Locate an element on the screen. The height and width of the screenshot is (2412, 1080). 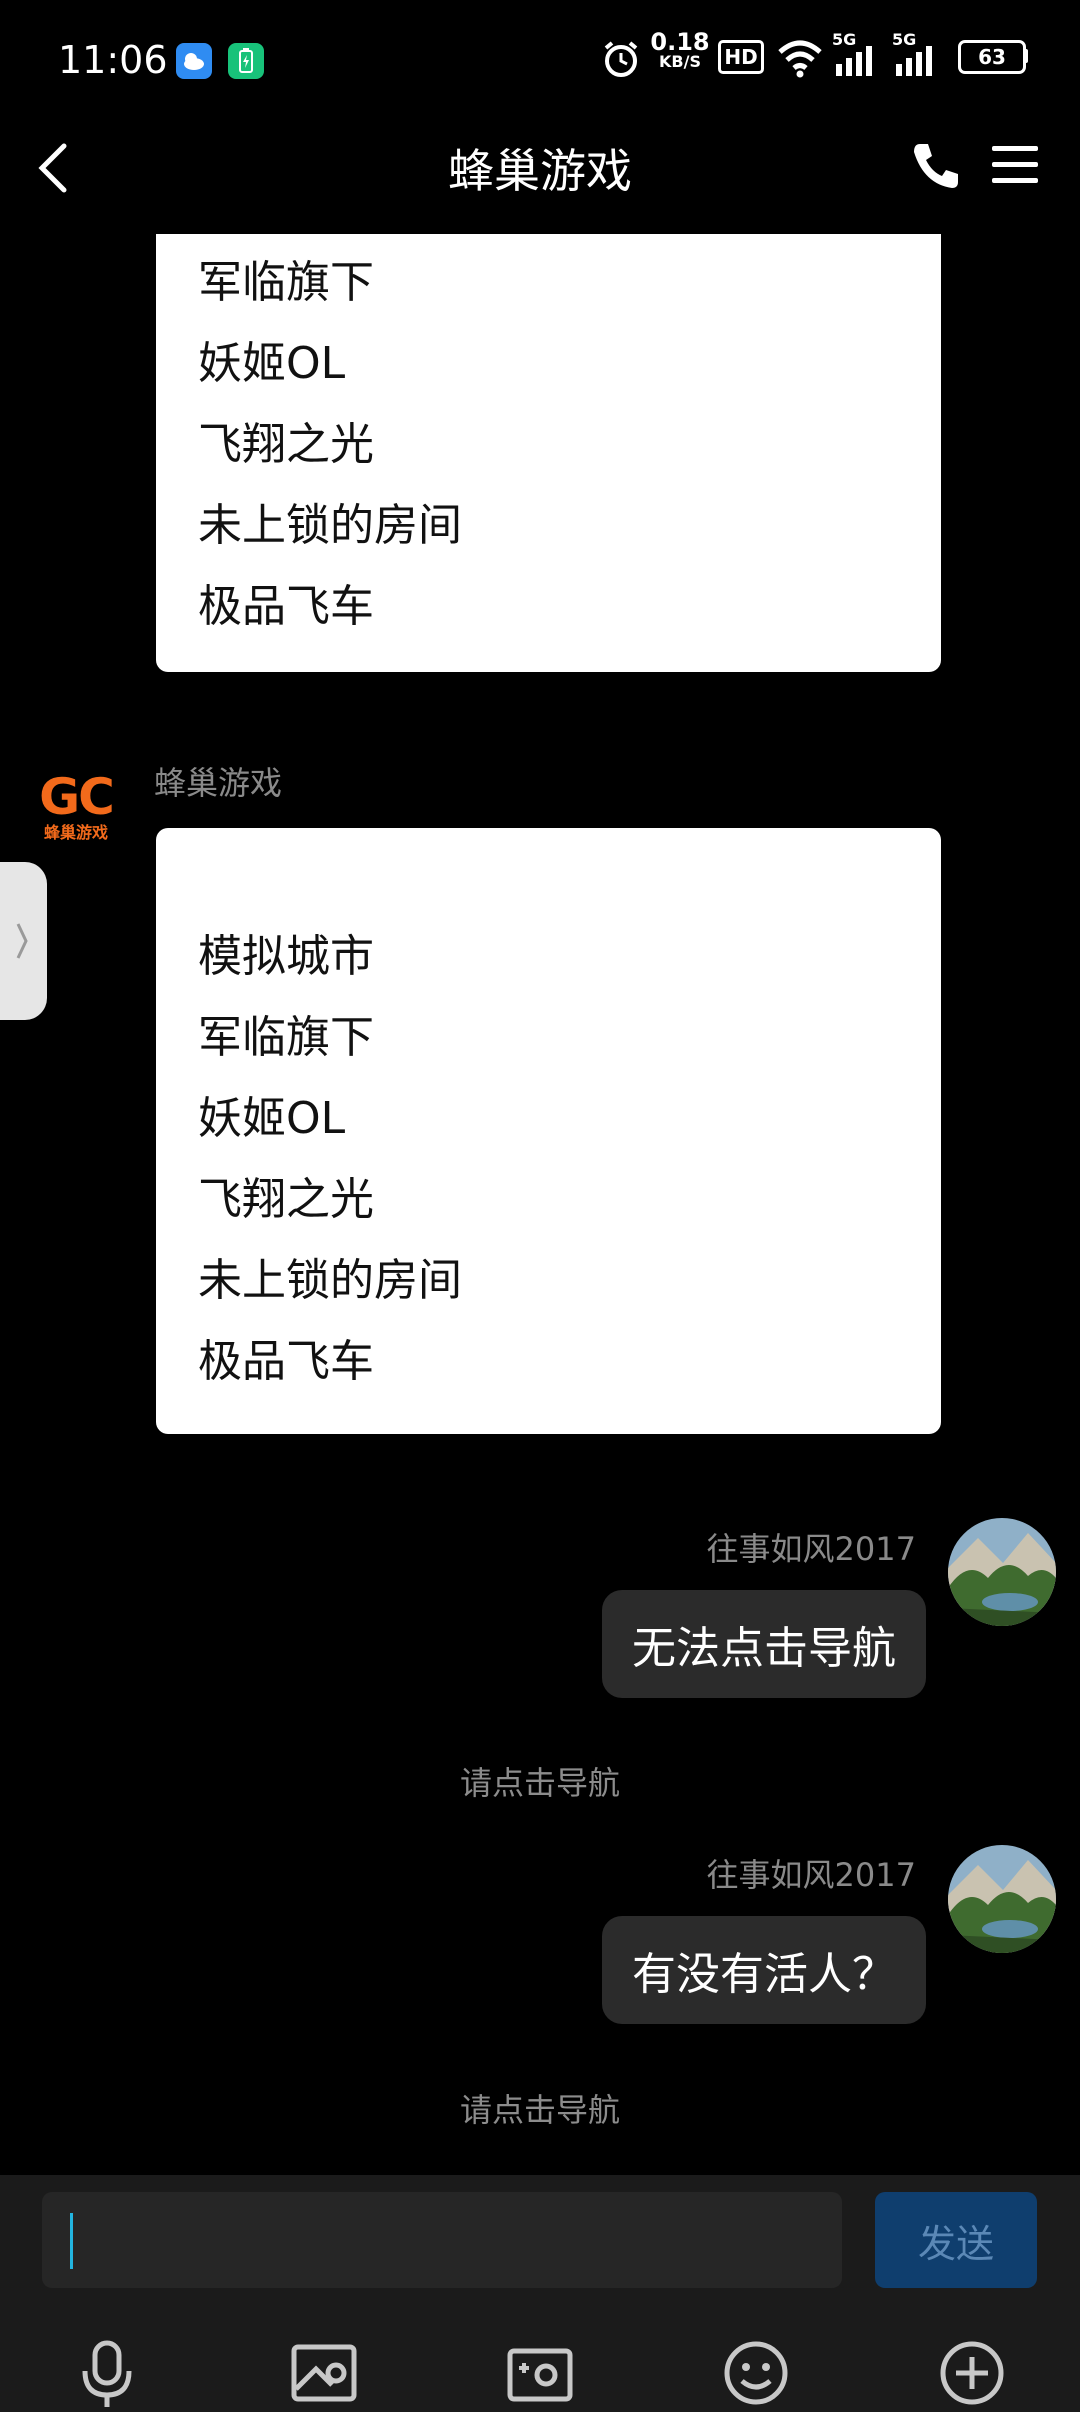
image-icon is located at coordinates (324, 2373).